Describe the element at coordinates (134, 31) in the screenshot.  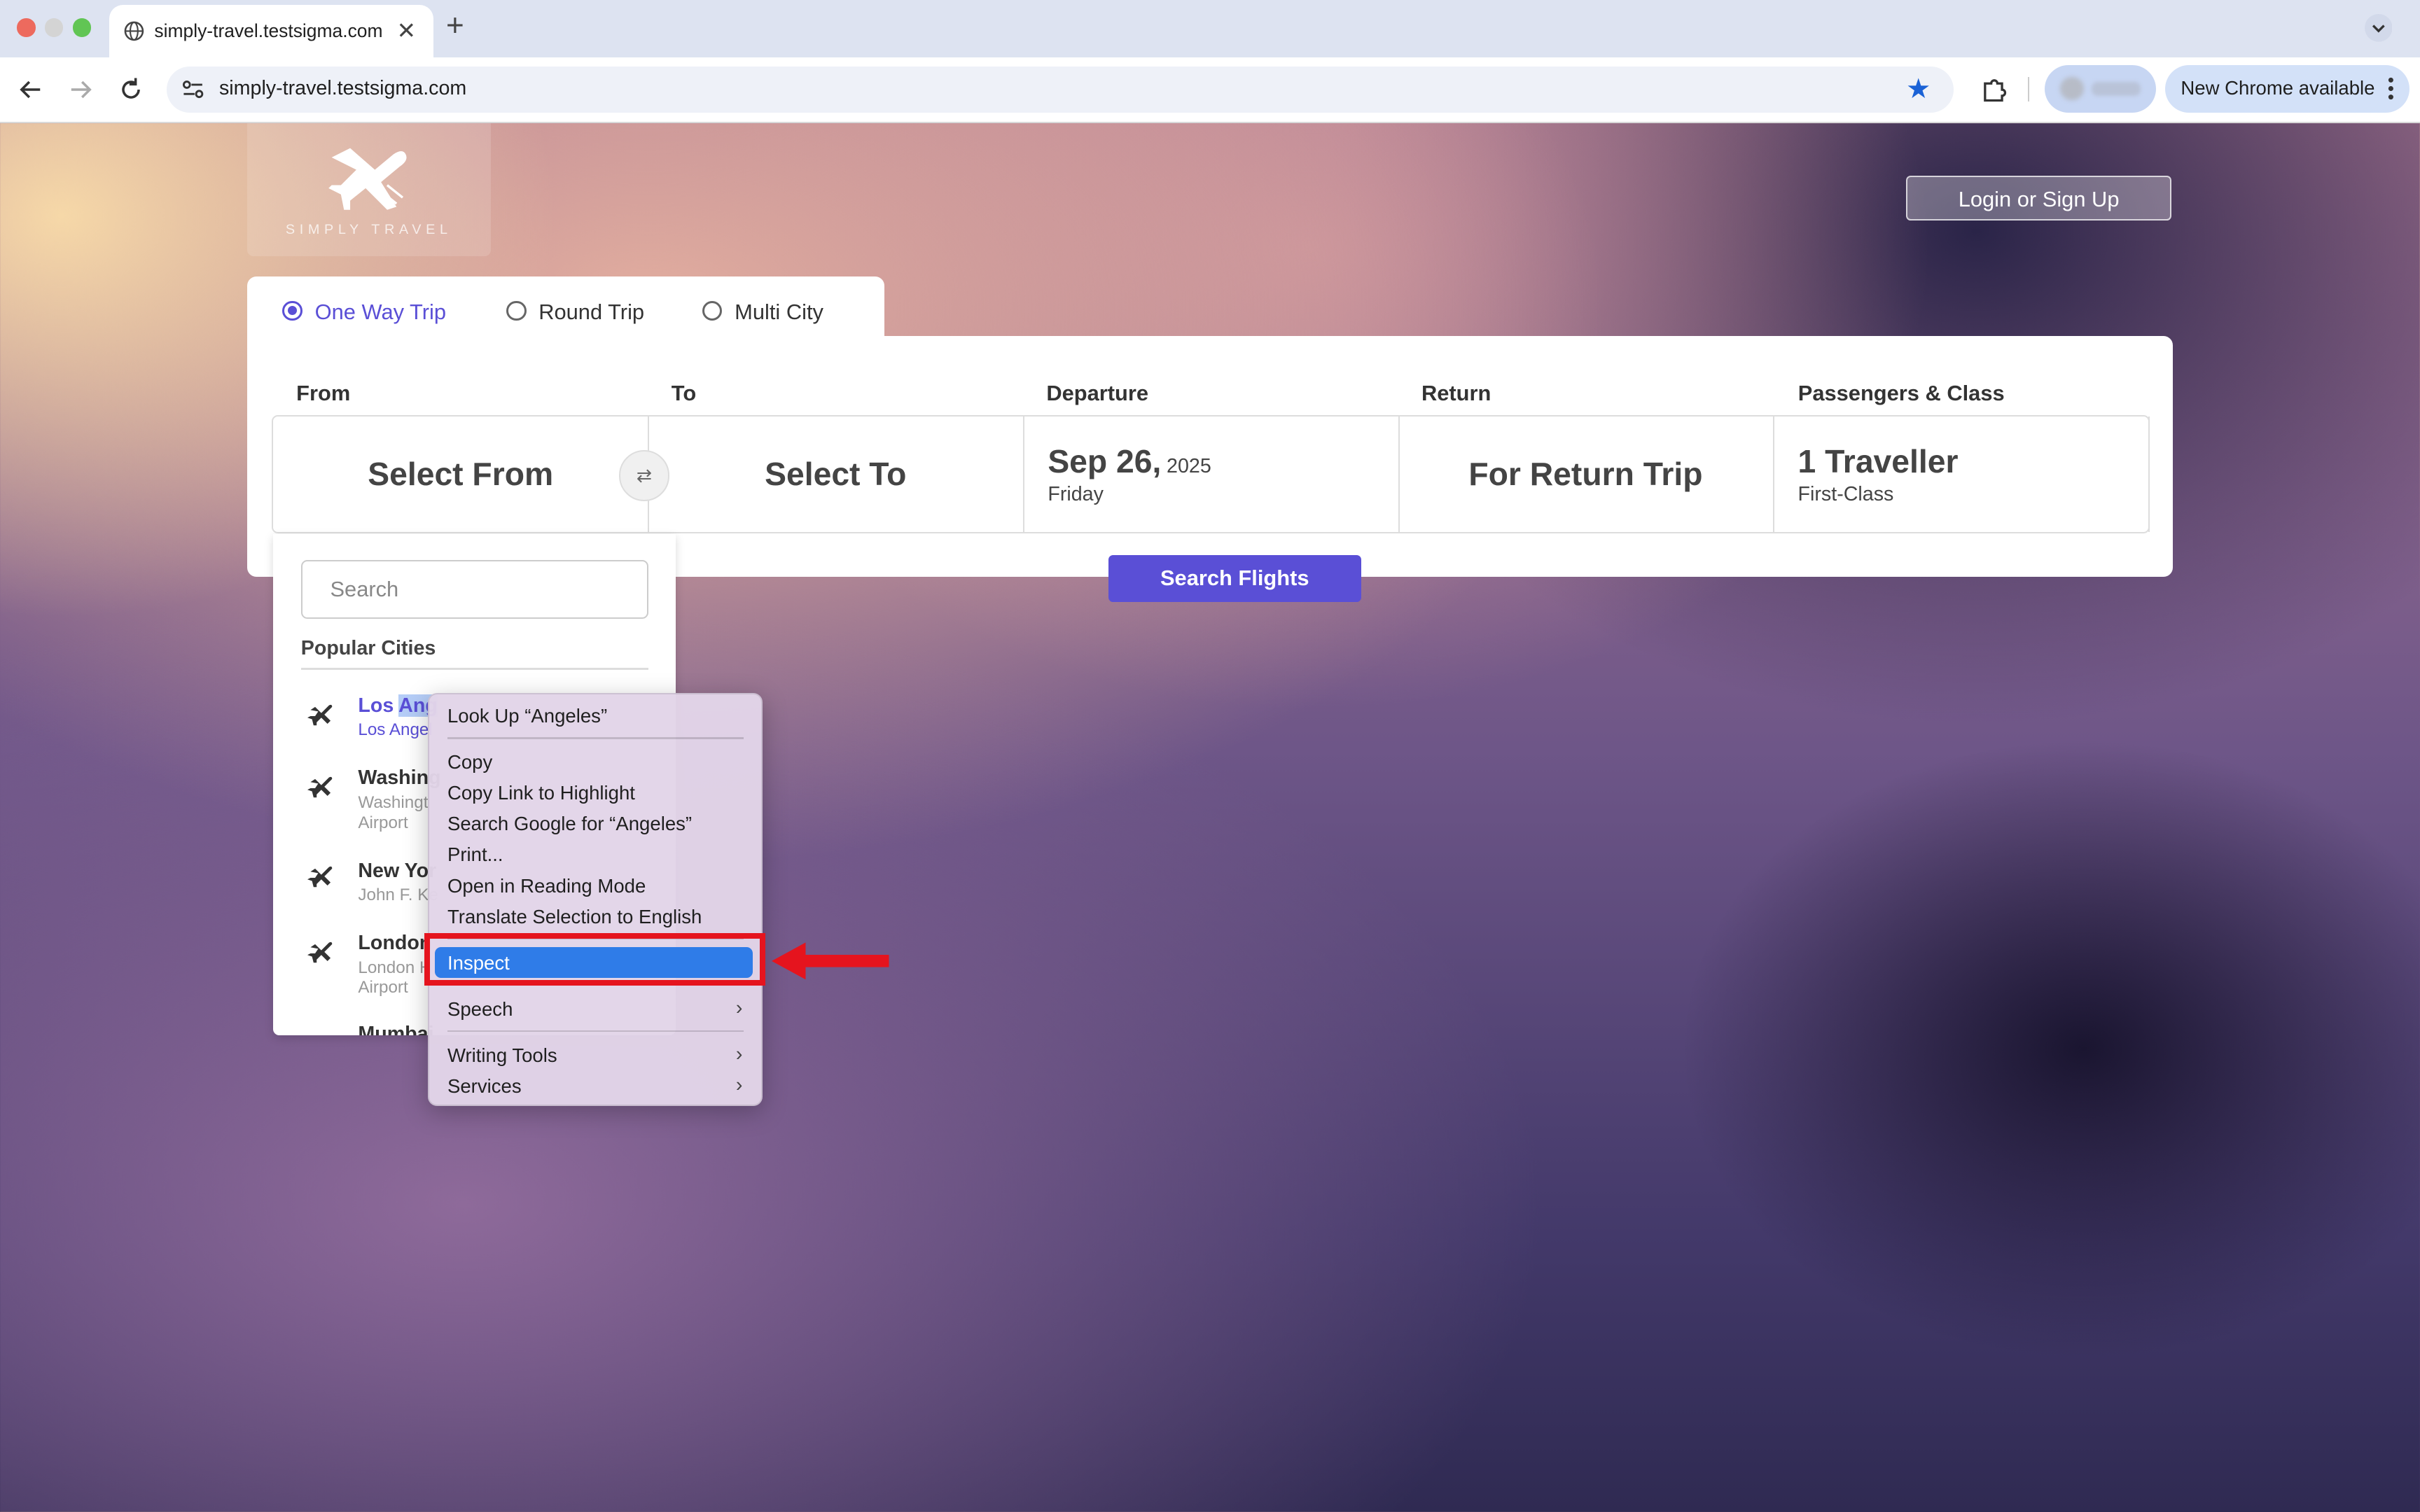
I see `globe-icon` at that location.